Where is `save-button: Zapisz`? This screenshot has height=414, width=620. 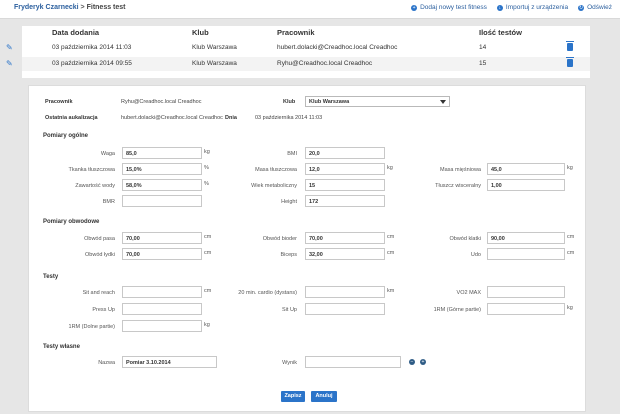 save-button: Zapisz is located at coordinates (293, 396).